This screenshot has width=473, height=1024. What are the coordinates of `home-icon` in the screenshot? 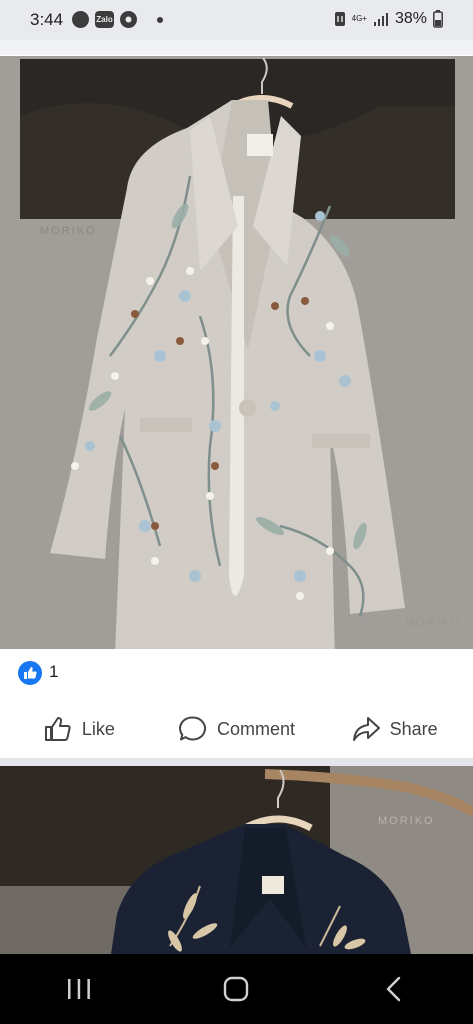 It's located at (236, 989).